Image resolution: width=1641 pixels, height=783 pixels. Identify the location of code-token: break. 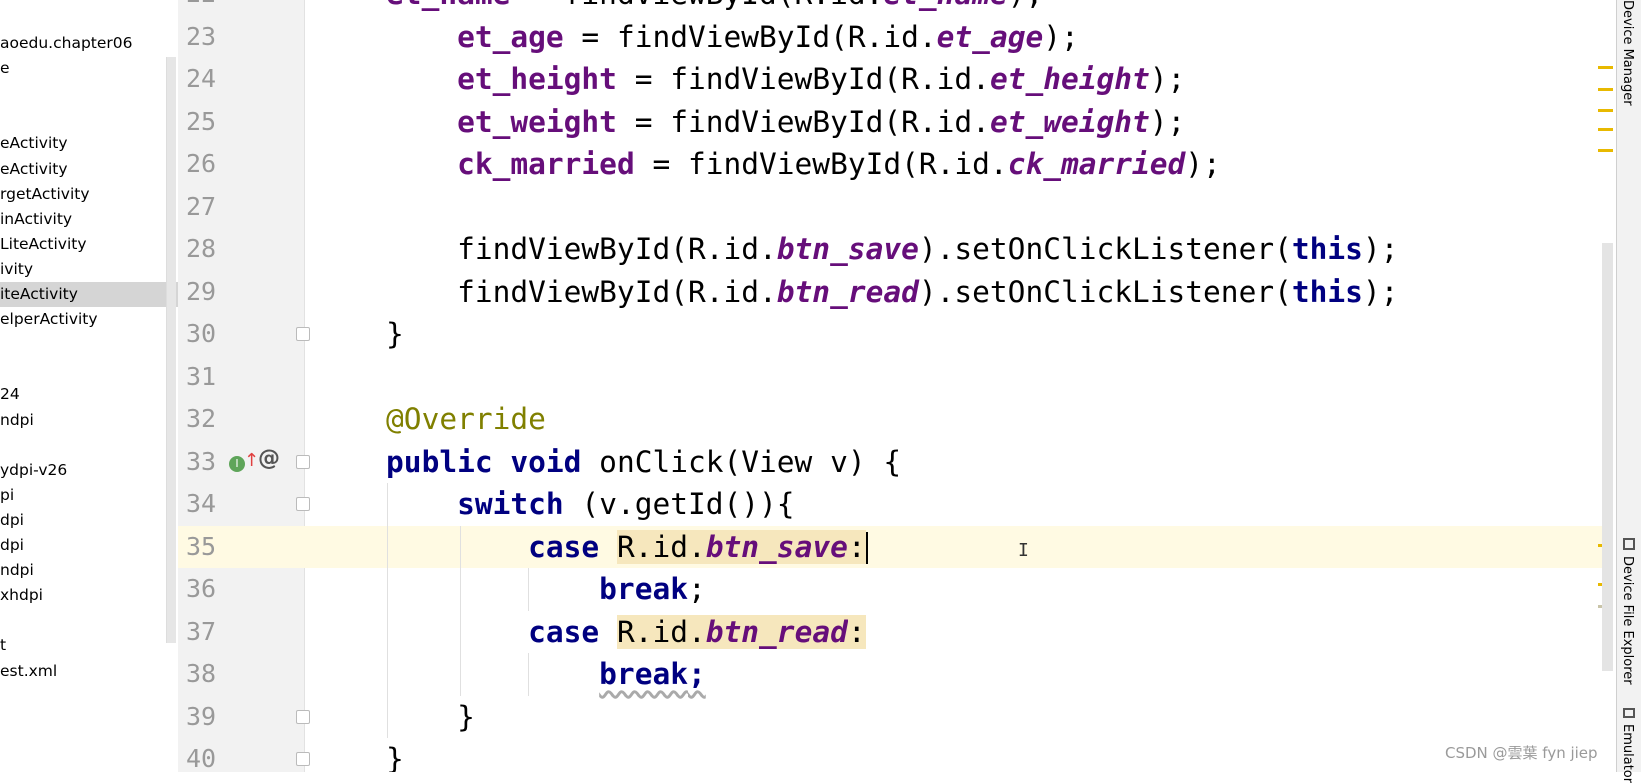
(643, 589).